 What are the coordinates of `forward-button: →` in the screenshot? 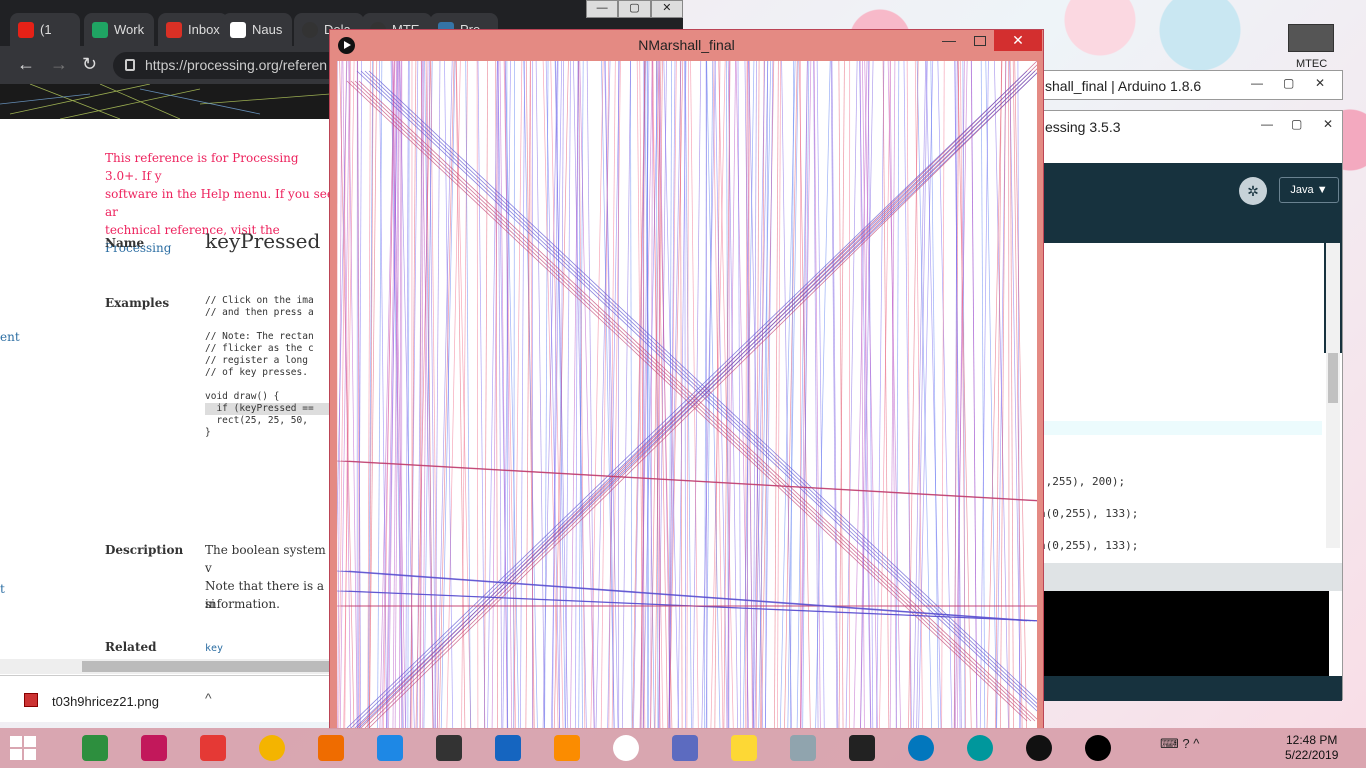 It's located at (59, 64).